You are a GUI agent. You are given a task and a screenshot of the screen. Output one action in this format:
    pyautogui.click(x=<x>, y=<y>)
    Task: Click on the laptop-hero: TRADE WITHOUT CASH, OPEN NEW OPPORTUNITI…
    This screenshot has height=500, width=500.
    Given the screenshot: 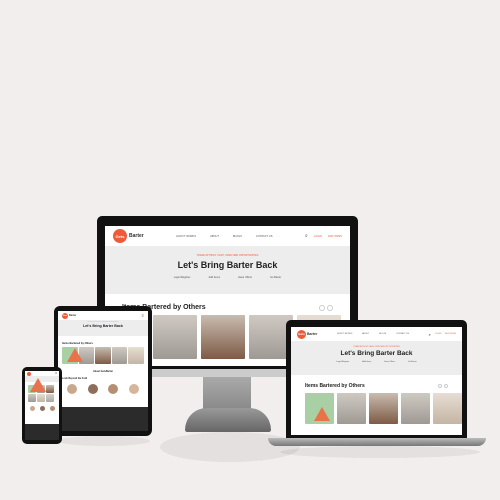 What is the action you would take?
    pyautogui.click(x=376, y=358)
    